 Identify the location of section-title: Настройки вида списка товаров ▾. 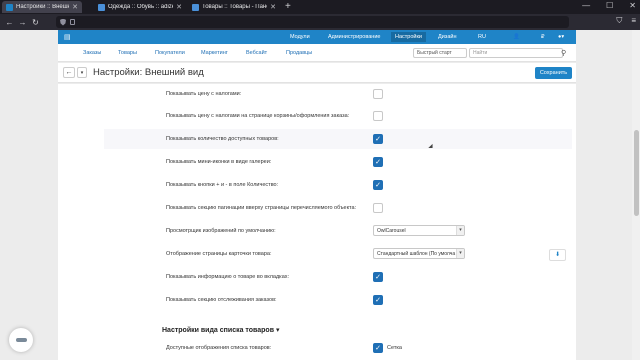
(220, 330).